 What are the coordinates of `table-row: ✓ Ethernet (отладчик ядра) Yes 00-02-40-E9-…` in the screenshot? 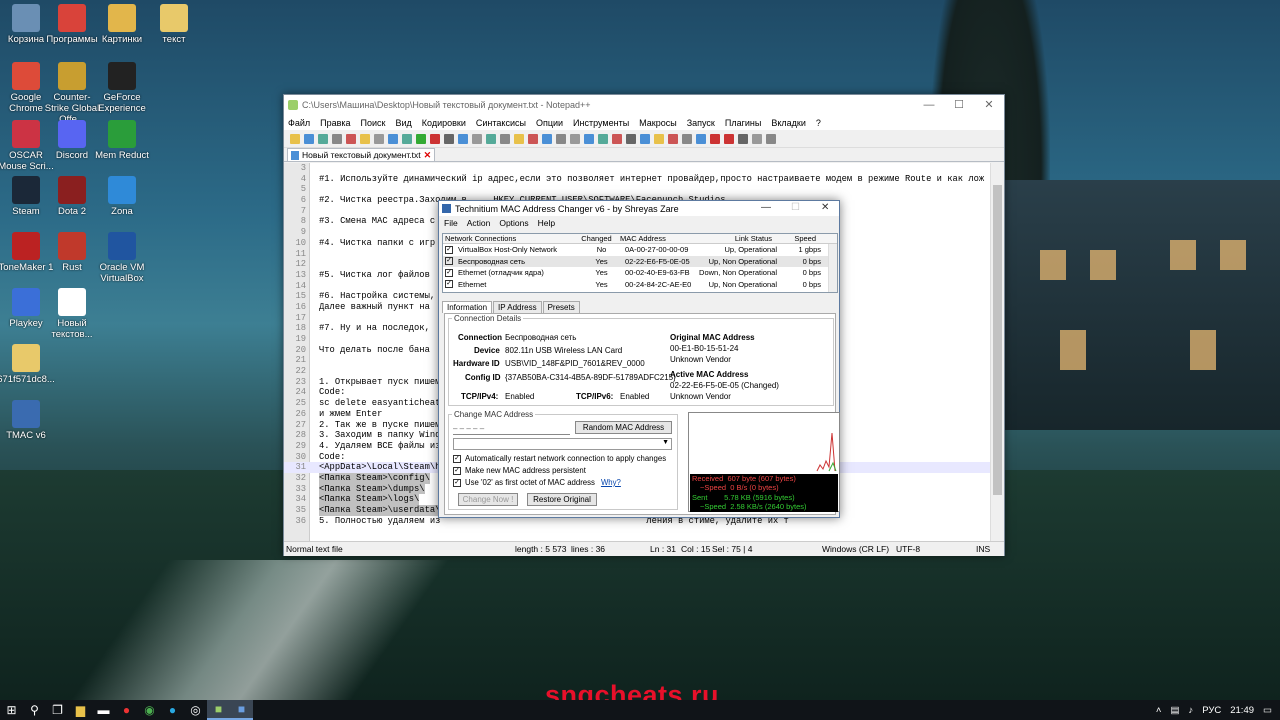 It's located at (640, 273).